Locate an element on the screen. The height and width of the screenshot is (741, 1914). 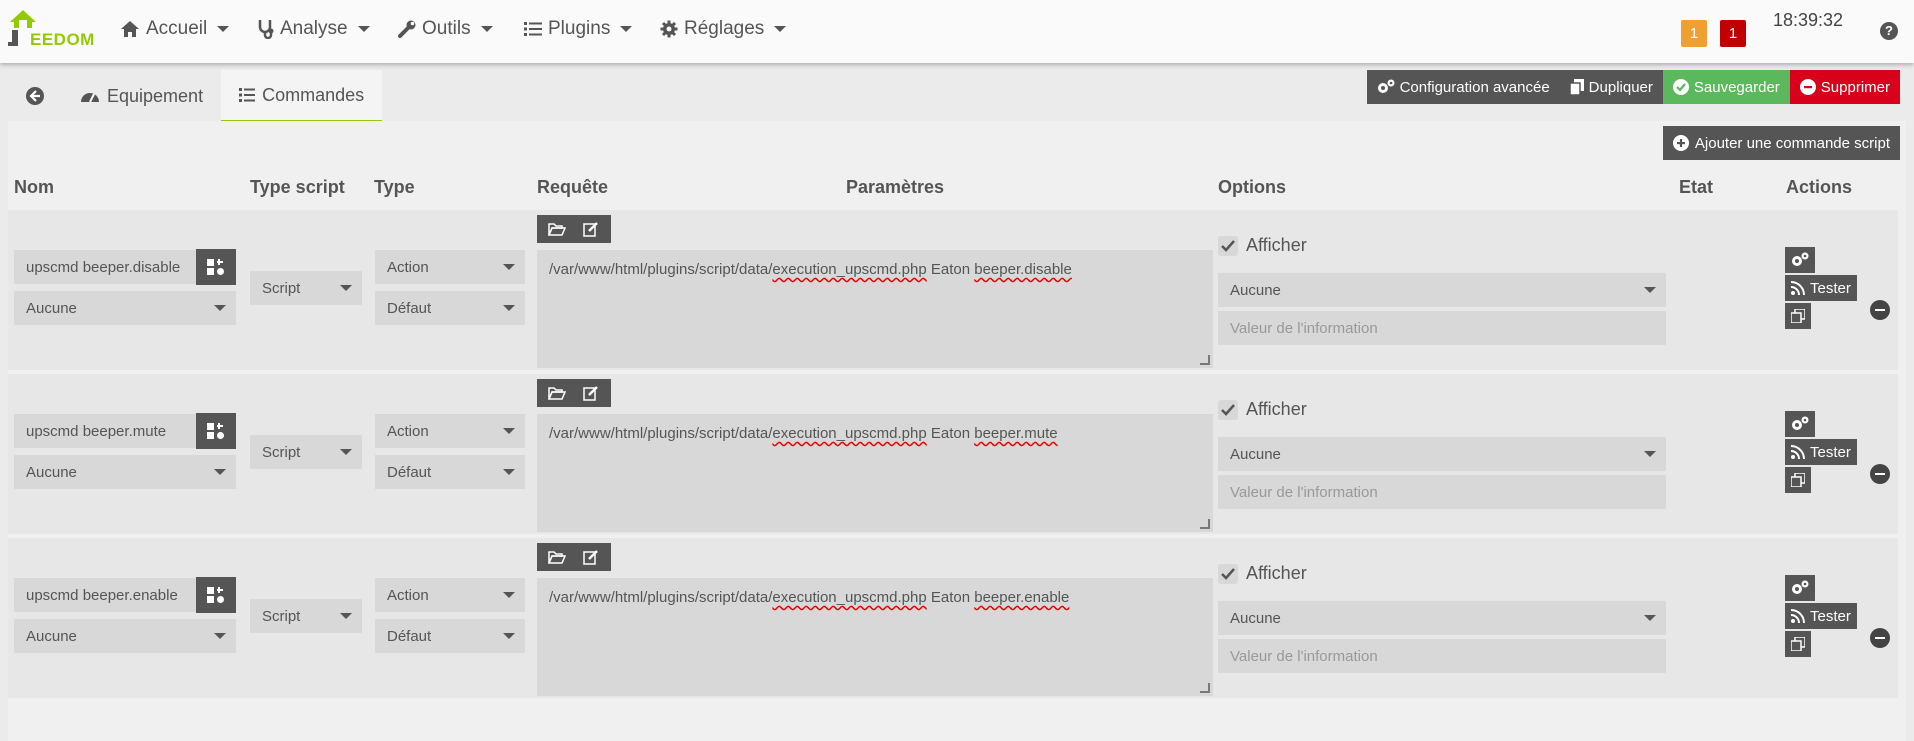
icons-grid-icon is located at coordinates (215, 595).